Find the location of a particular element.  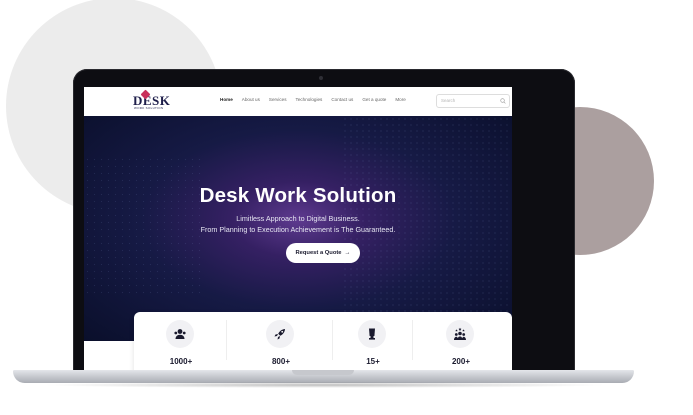

site-logo: DESK WORK SOLUTION is located at coordinates (153, 100).